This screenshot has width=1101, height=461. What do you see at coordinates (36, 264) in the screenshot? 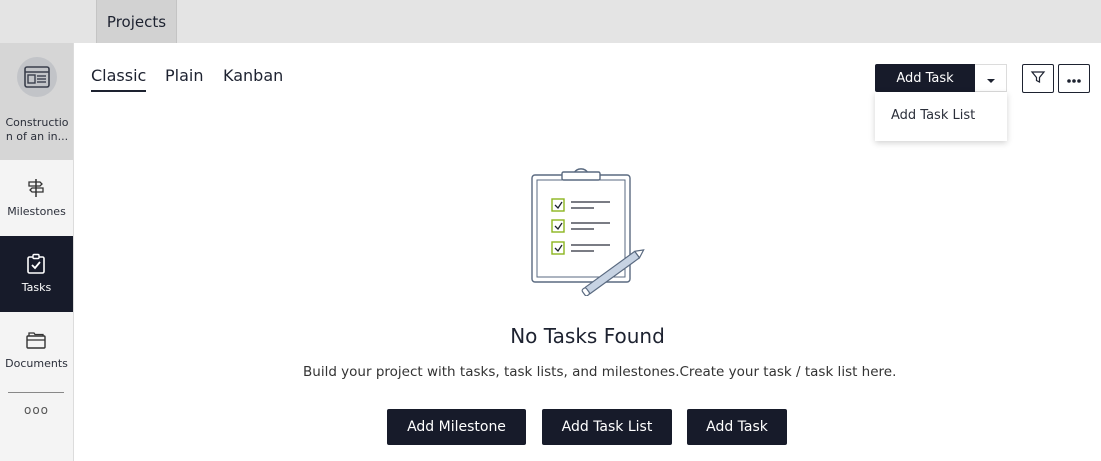
I see `clipboard-check-icon` at bounding box center [36, 264].